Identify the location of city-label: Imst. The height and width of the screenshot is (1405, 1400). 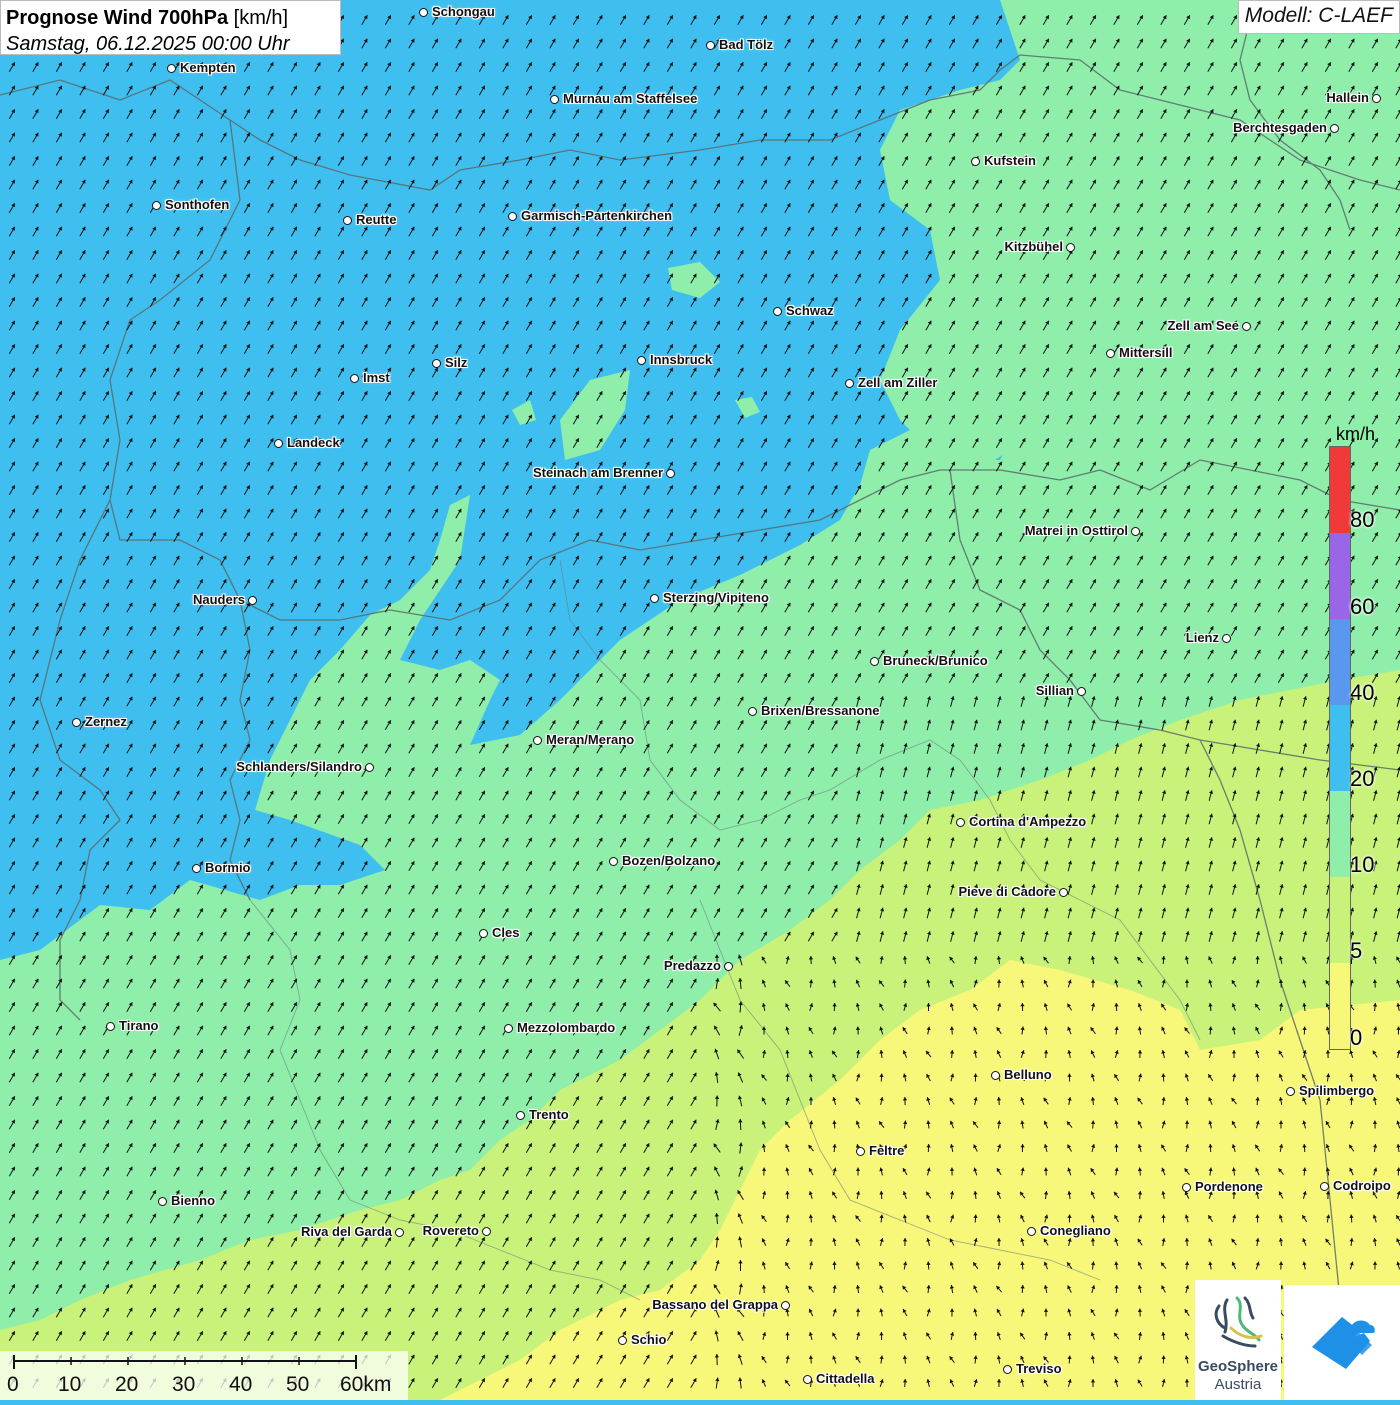
(376, 377).